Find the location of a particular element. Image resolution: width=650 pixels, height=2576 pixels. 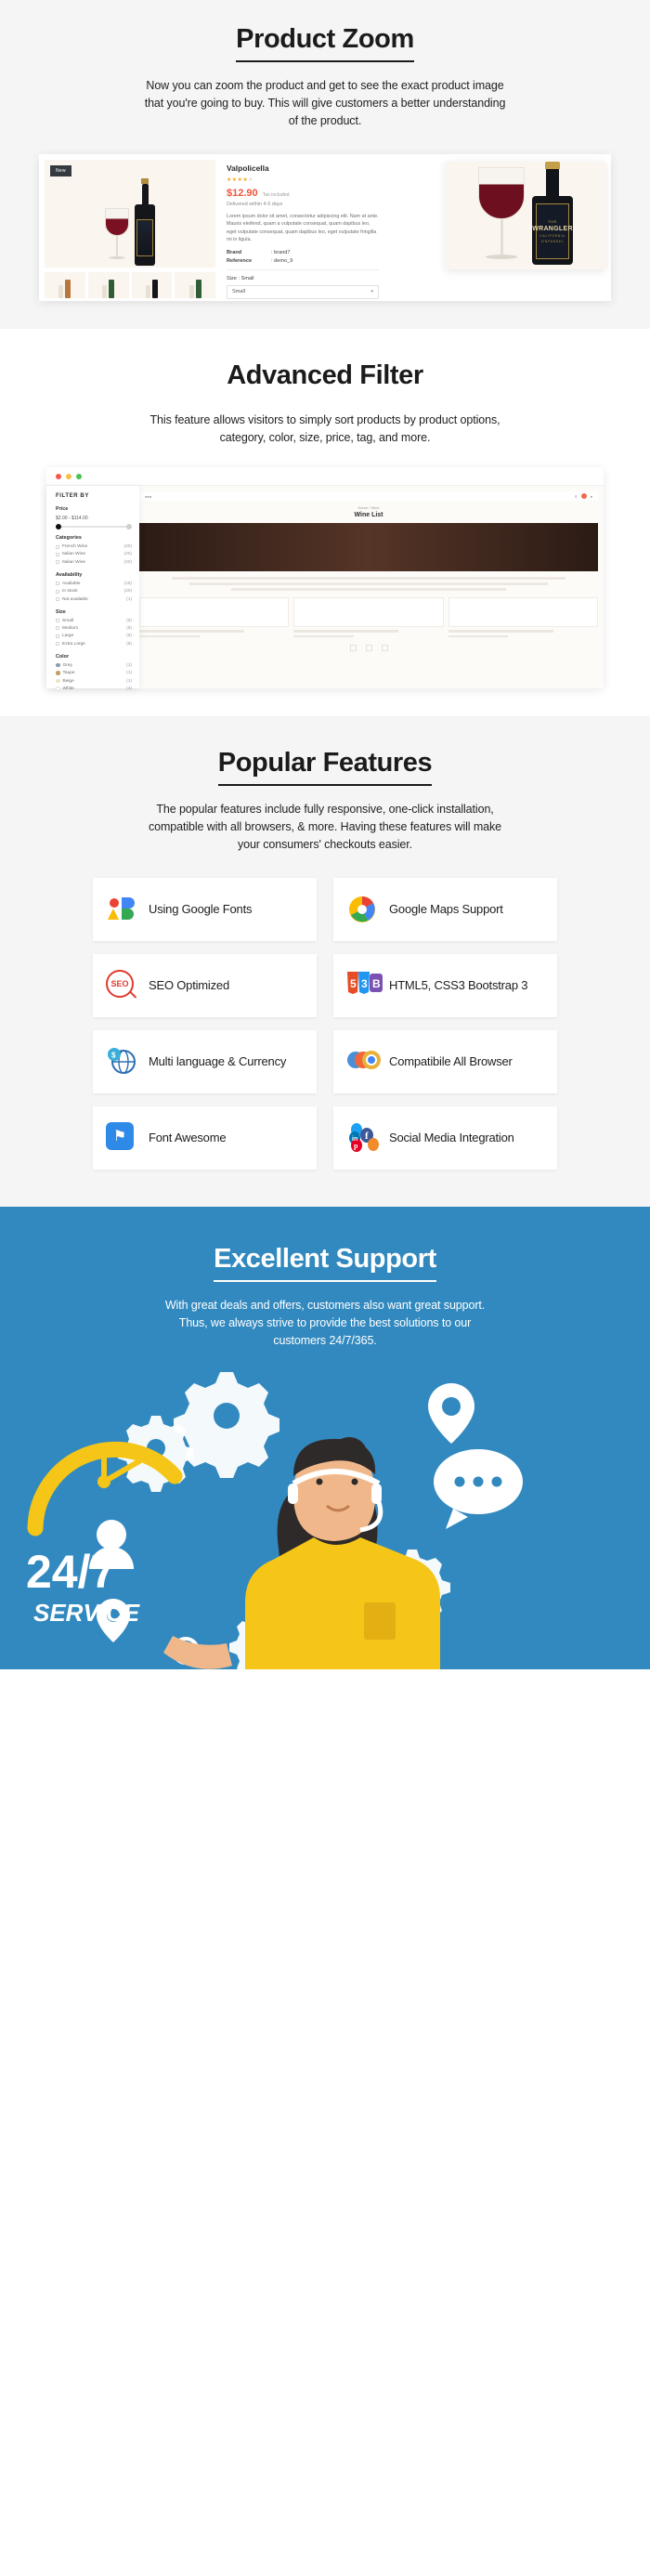

social-media-icon: in f p is located at coordinates (362, 1138).